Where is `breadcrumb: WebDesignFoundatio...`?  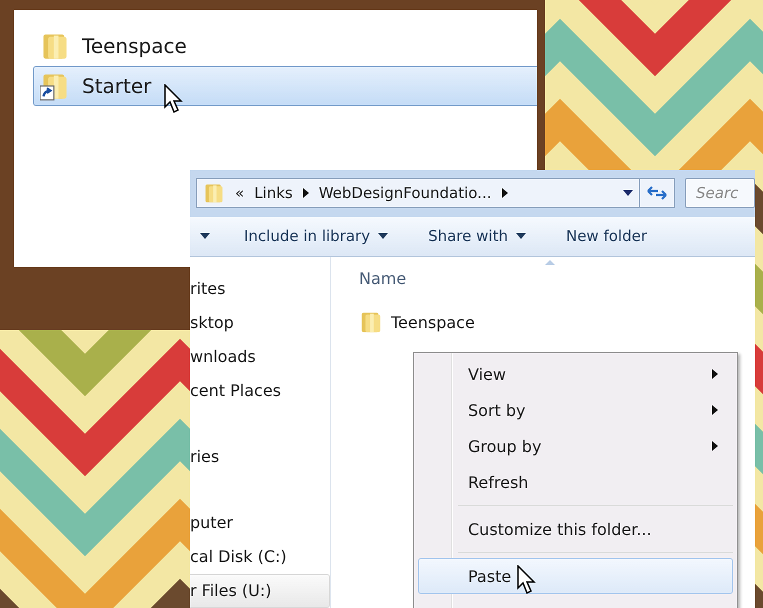 breadcrumb: WebDesignFoundatio... is located at coordinates (405, 193).